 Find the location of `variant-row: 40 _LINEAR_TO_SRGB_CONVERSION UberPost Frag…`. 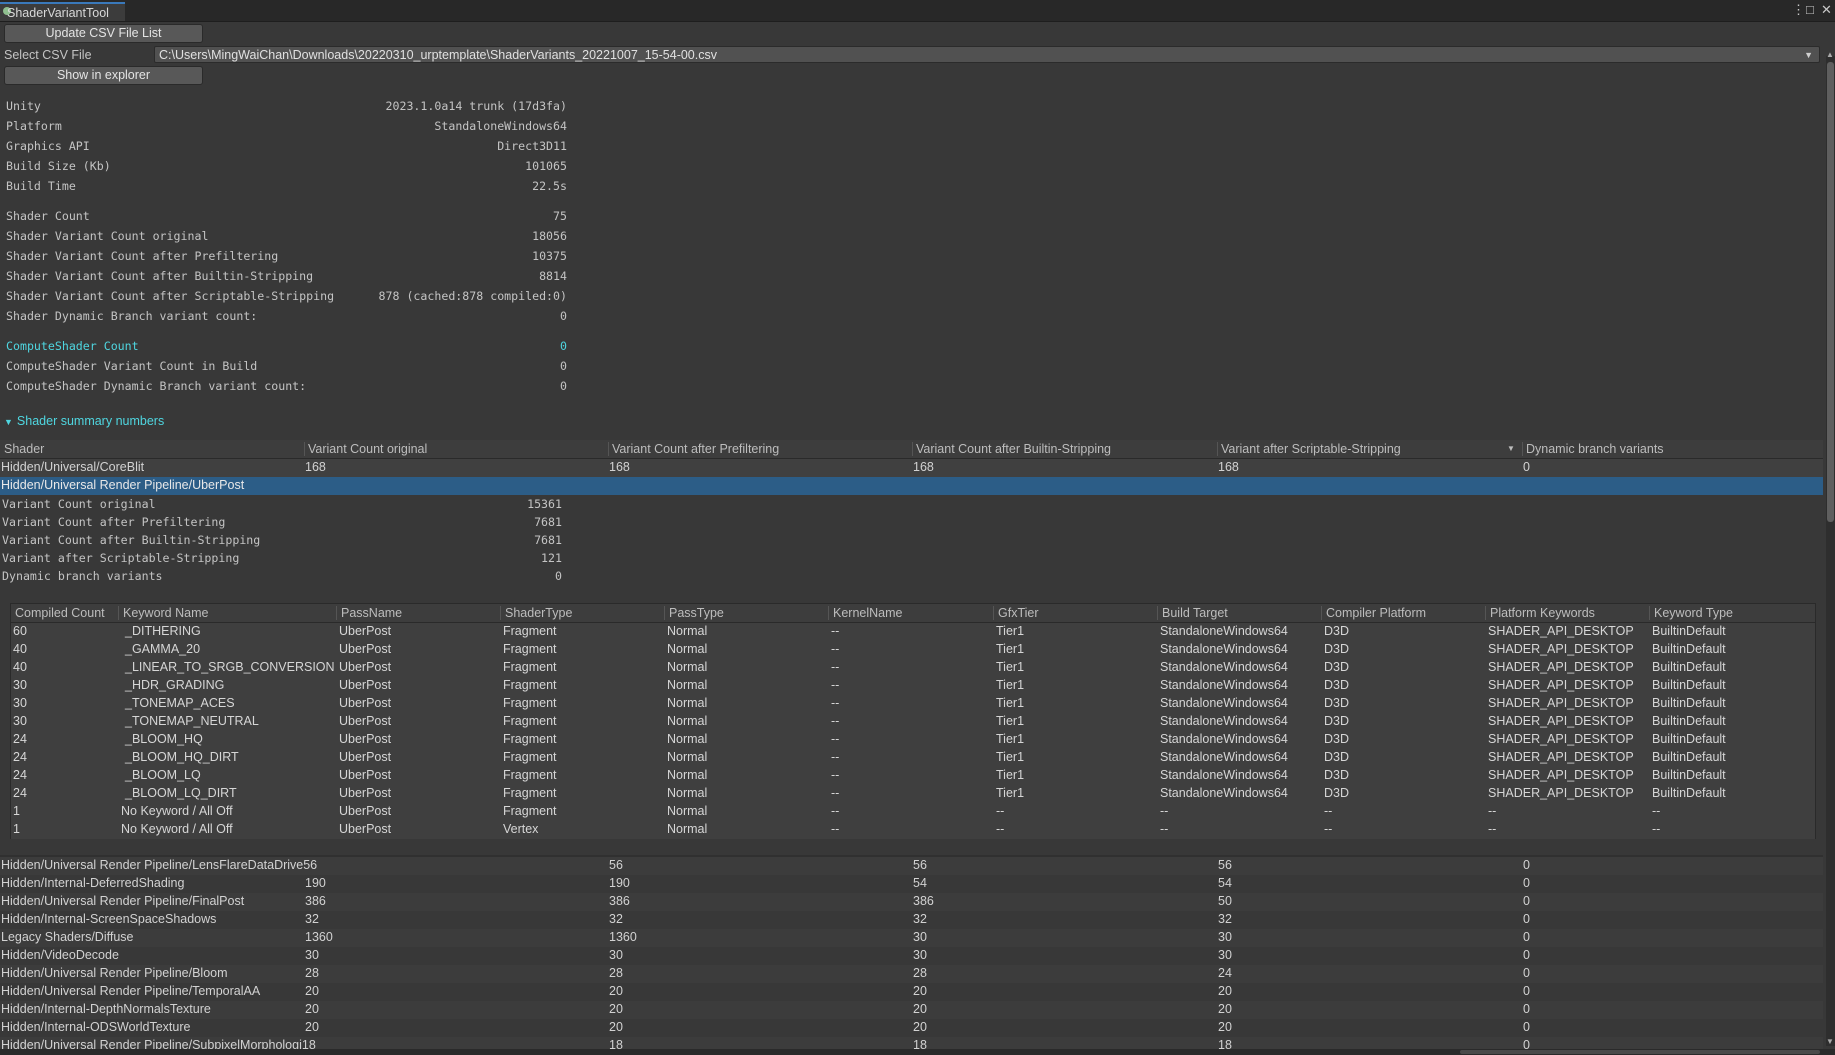

variant-row: 40 _LINEAR_TO_SRGB_CONVERSION UberPost Frag… is located at coordinates (913, 668).